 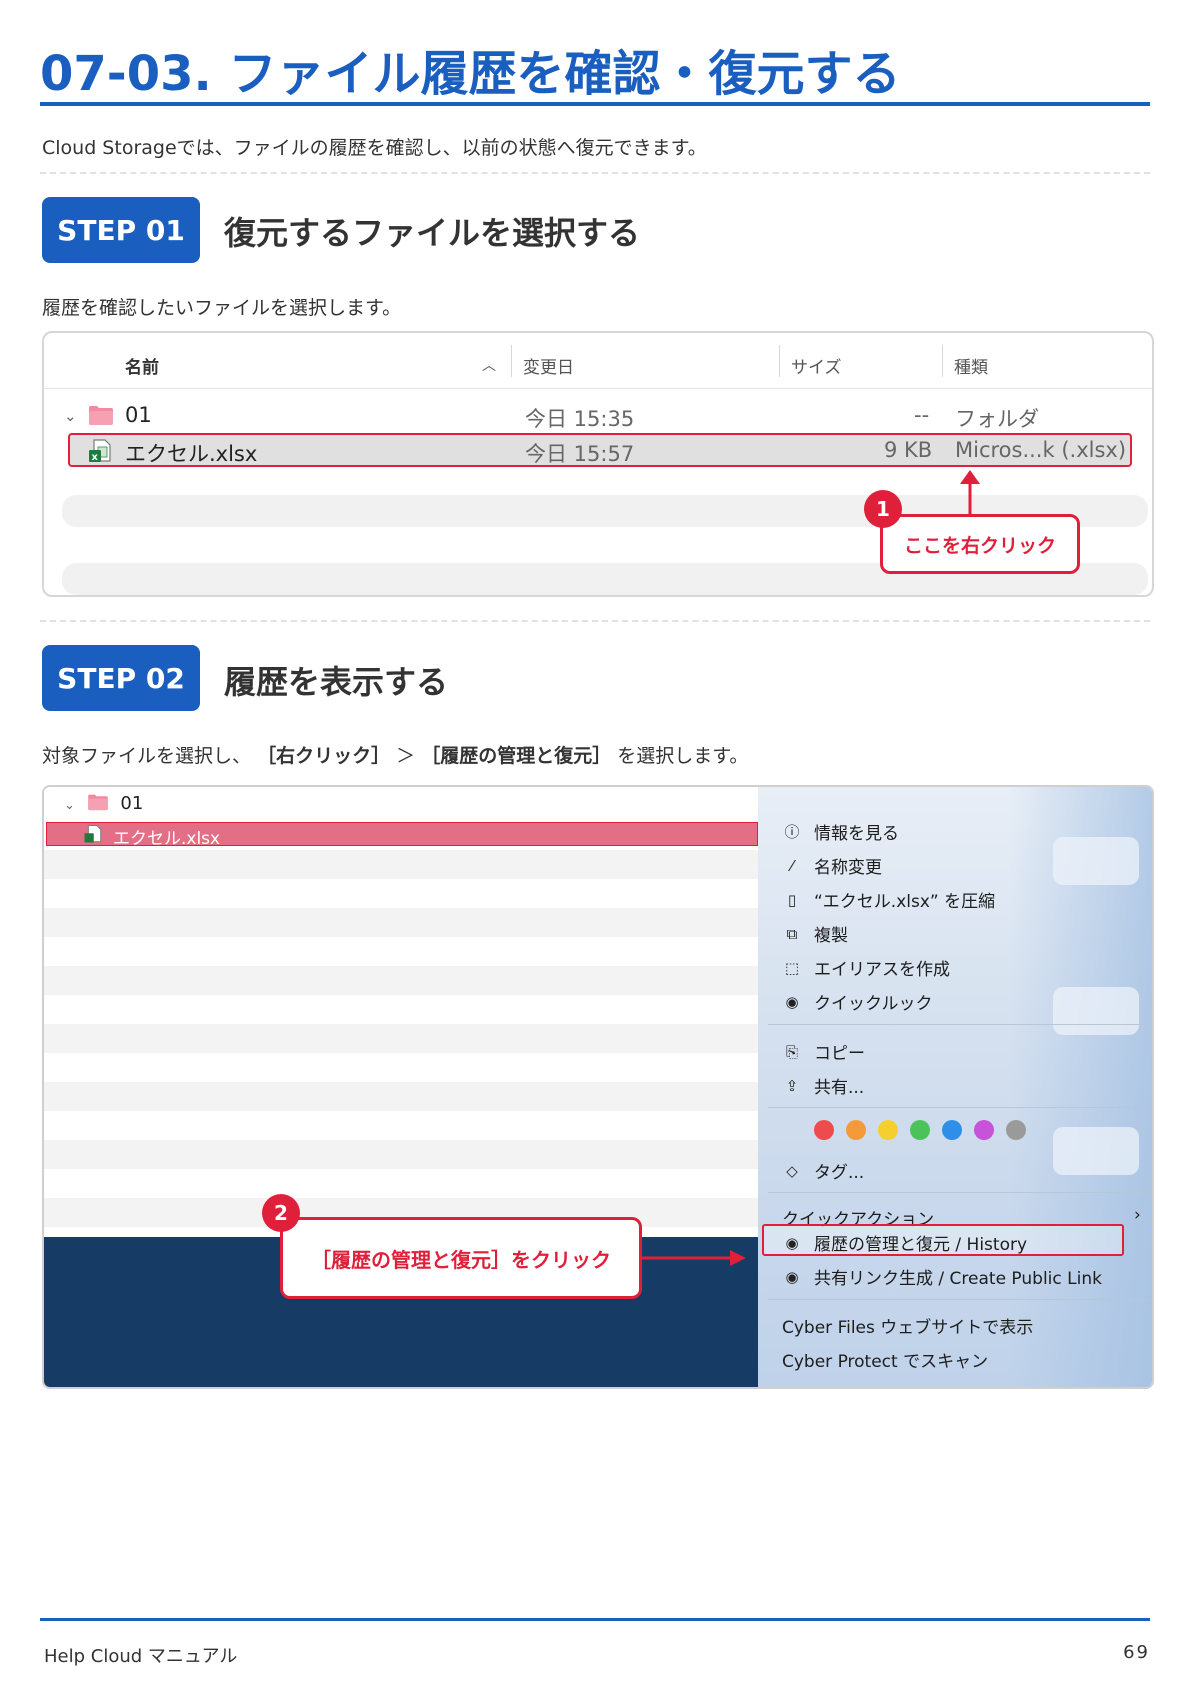 What do you see at coordinates (461, 1258) in the screenshot?
I see `callout-history-click: ［履歴の管理と復元］をクリック` at bounding box center [461, 1258].